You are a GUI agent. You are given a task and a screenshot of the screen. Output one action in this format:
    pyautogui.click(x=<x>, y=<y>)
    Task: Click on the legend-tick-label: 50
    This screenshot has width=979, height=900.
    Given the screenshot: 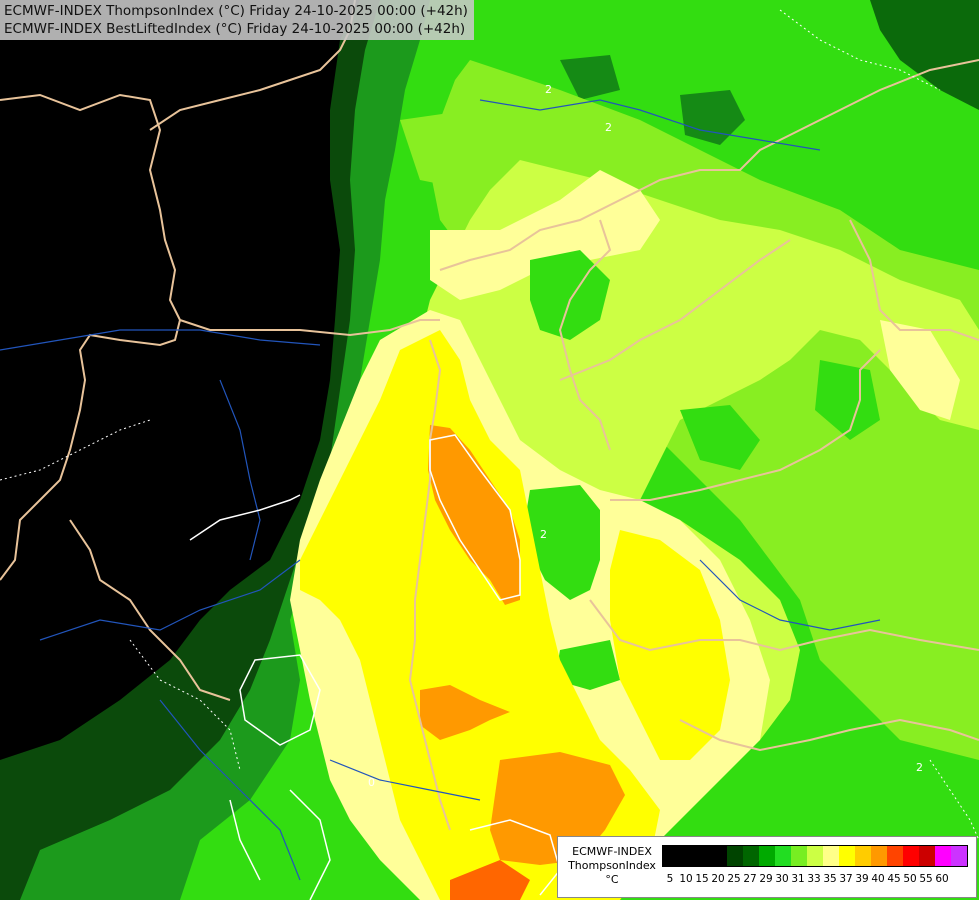 What is the action you would take?
    pyautogui.click(x=910, y=879)
    